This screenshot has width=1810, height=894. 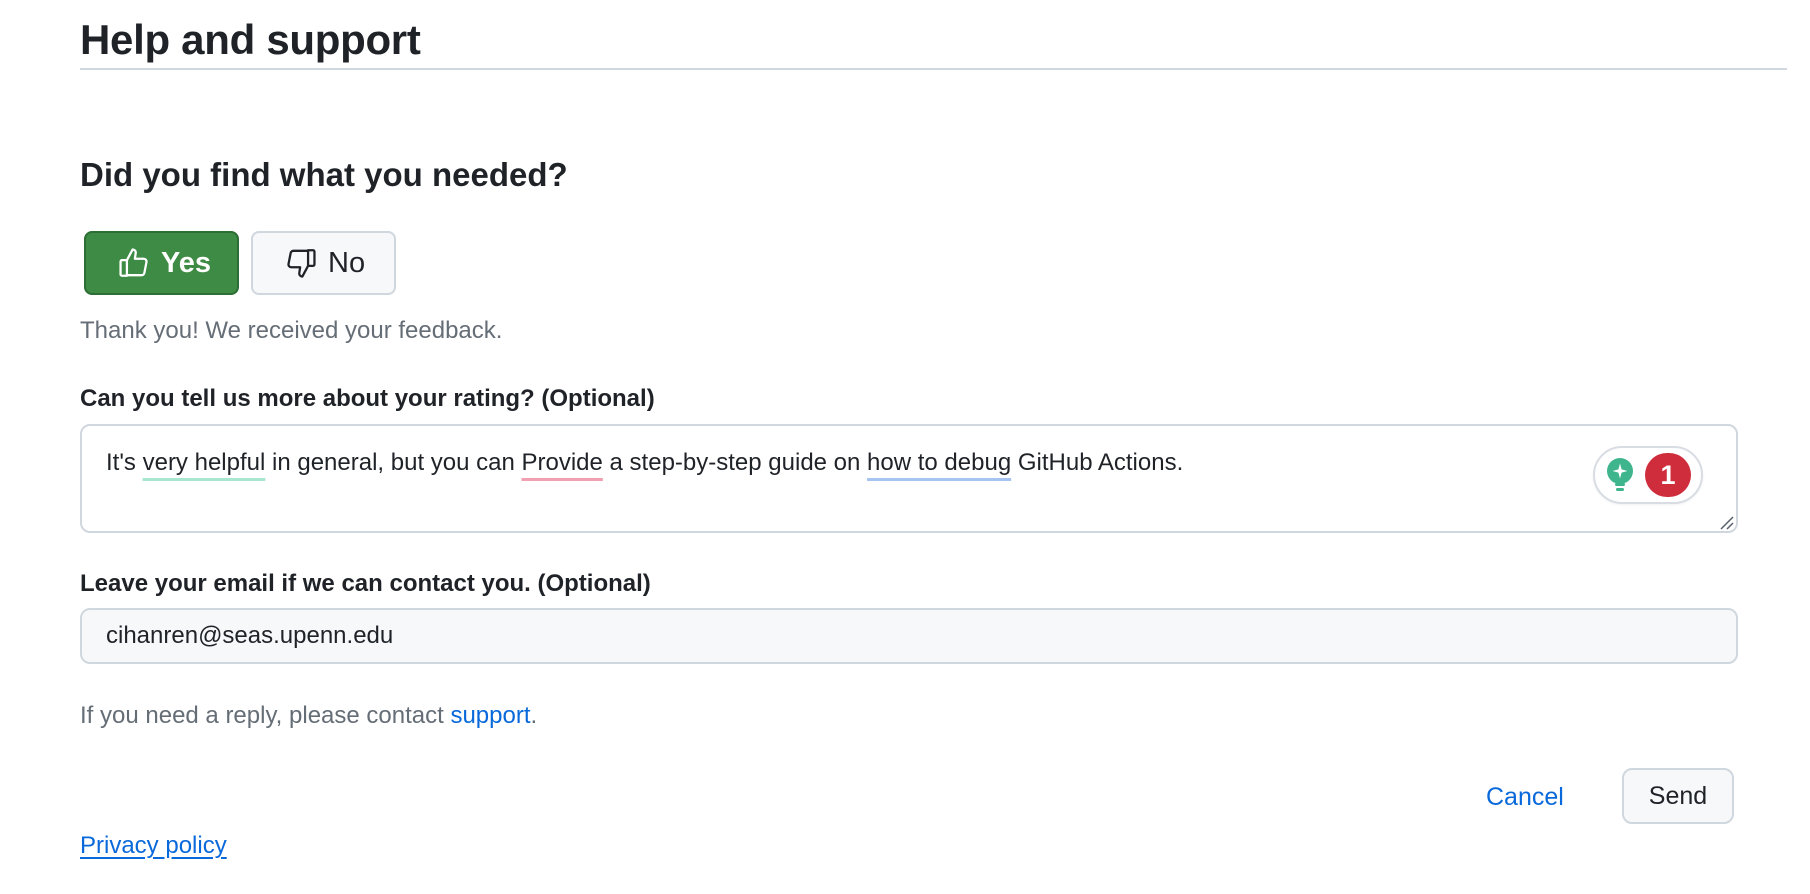 I want to click on text-segment-correction: Provide, so click(x=562, y=462).